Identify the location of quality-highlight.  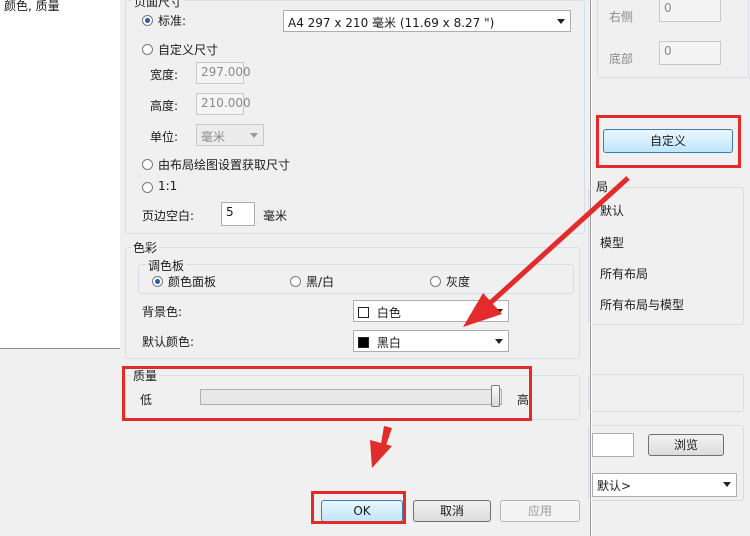
(327, 393).